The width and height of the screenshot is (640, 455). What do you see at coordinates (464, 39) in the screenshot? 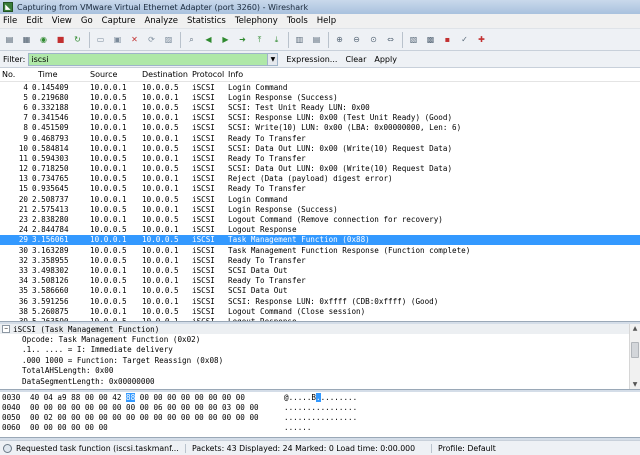
I see `preferences-icon: ✓` at bounding box center [464, 39].